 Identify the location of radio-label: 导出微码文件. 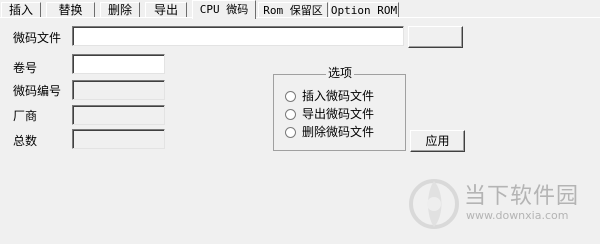
(338, 114).